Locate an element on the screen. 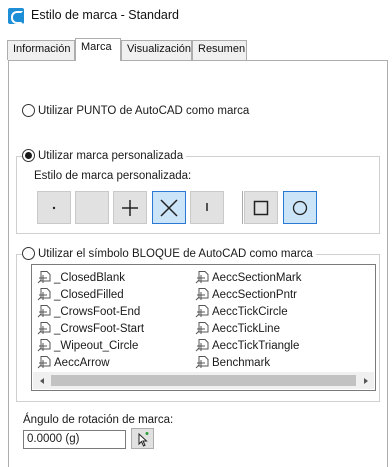 Image resolution: width=392 pixels, height=467 pixels. list-item: AeccSectionPntr is located at coordinates (246, 295).